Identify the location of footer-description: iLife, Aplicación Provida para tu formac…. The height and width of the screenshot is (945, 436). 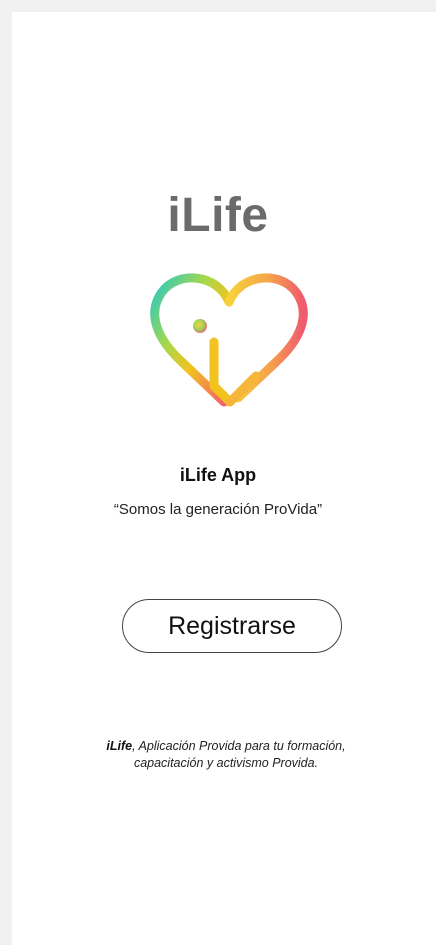
(226, 755).